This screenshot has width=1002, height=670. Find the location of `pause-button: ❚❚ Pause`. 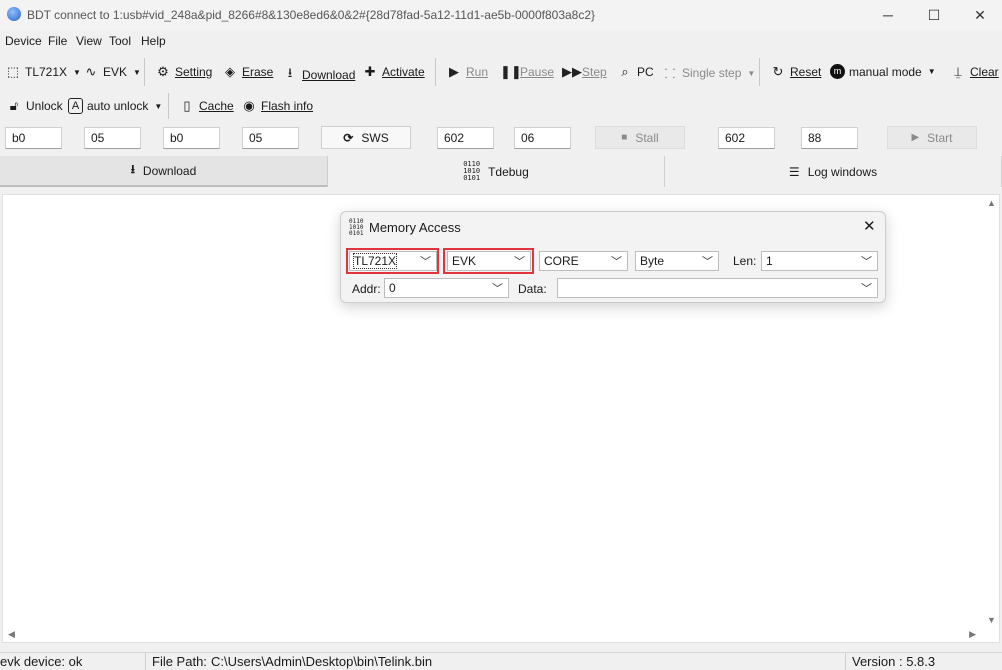

pause-button: ❚❚ Pause is located at coordinates (527, 72).